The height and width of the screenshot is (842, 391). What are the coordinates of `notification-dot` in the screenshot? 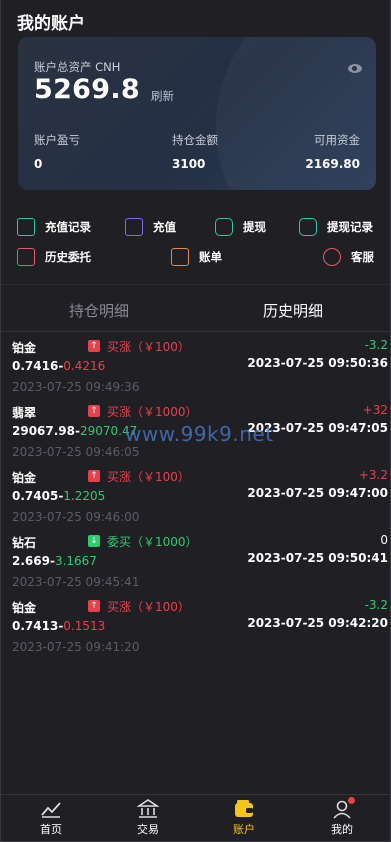 It's located at (351, 800).